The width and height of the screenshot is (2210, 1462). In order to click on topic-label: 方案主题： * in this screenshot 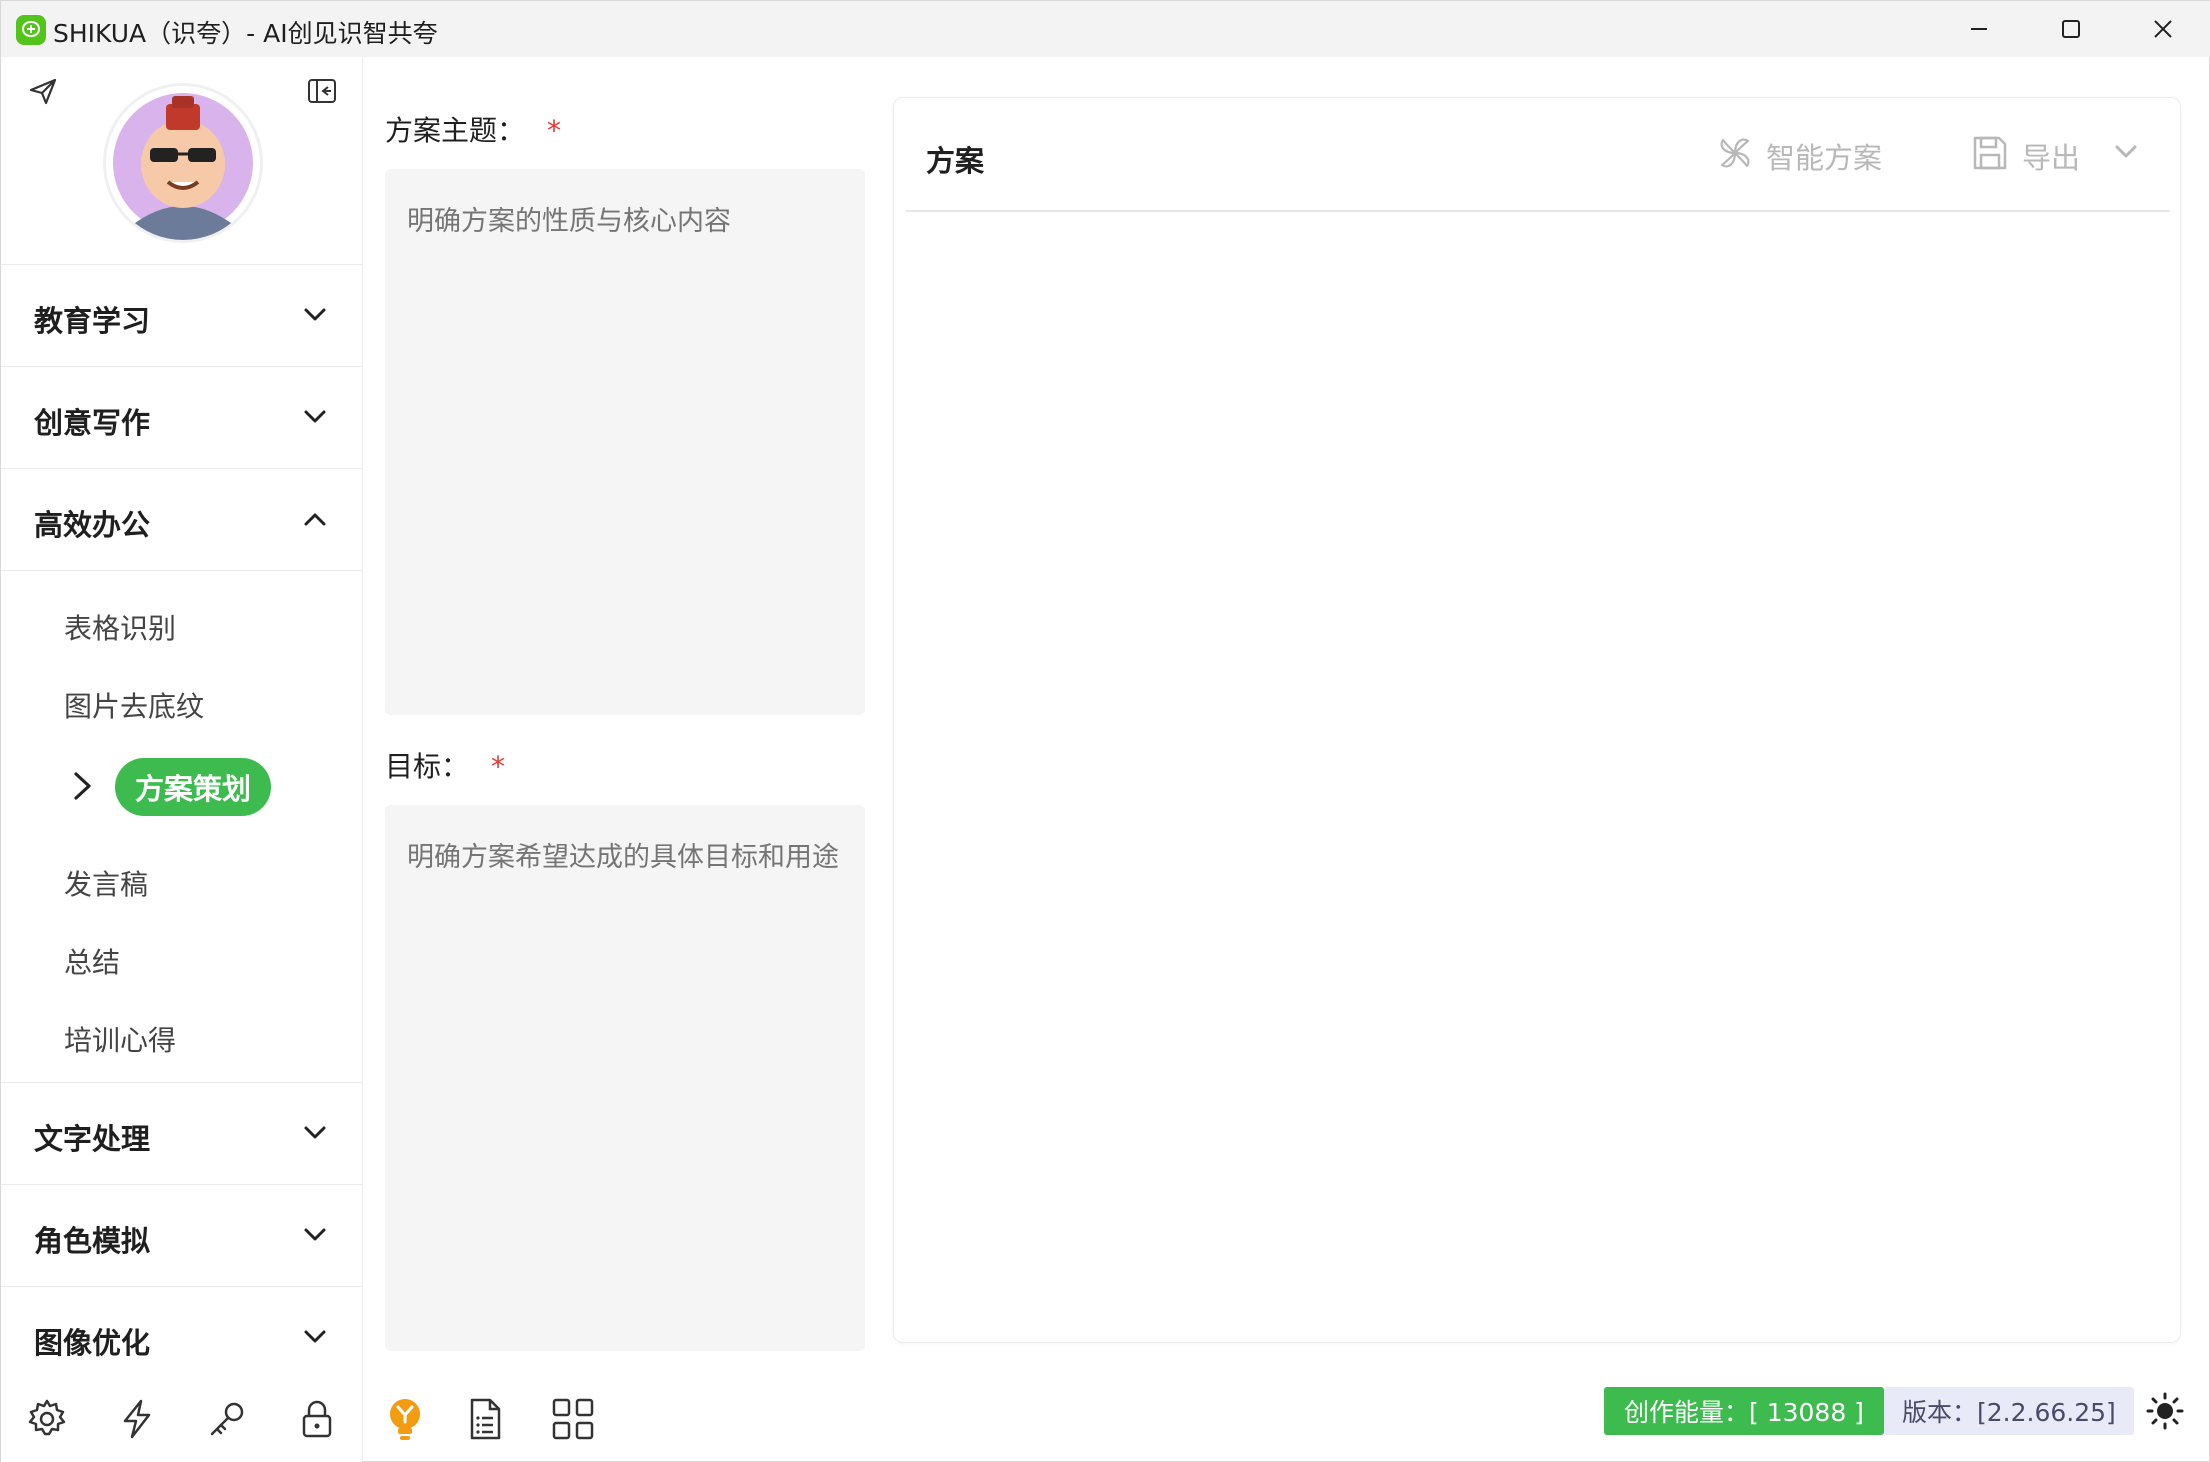, I will do `click(473, 129)`.